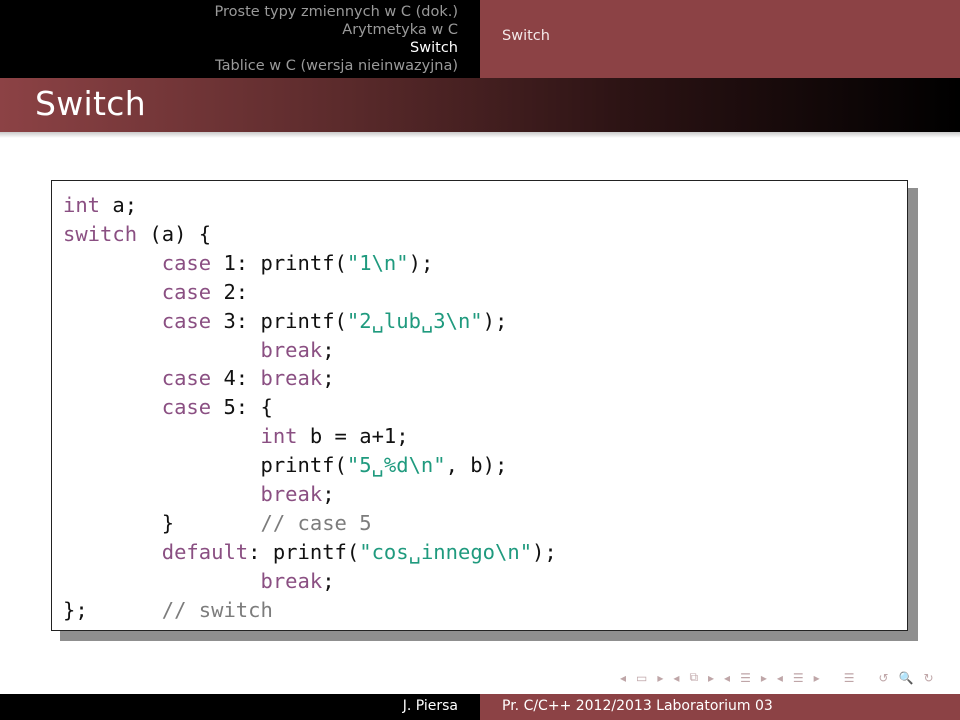 The width and height of the screenshot is (960, 720). Describe the element at coordinates (119, 205) in the screenshot. I see `code-text: a;` at that location.